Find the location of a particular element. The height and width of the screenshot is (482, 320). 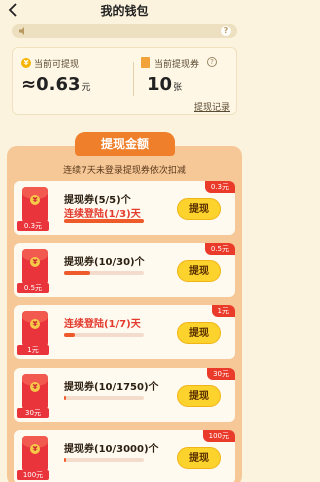

task-title: 提现券(10/30)个 is located at coordinates (104, 262).